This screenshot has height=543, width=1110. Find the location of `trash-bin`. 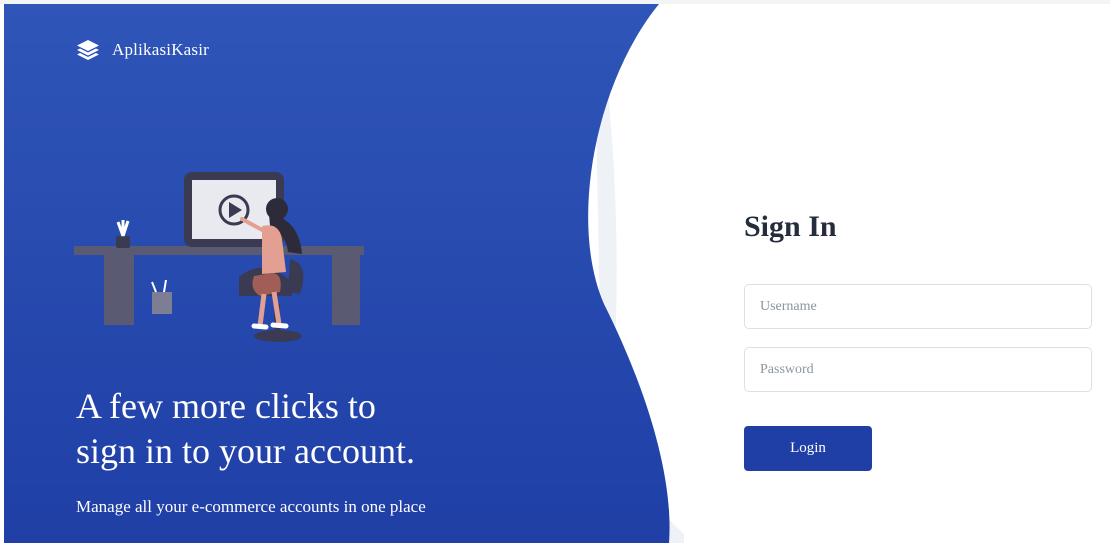

trash-bin is located at coordinates (162, 303).